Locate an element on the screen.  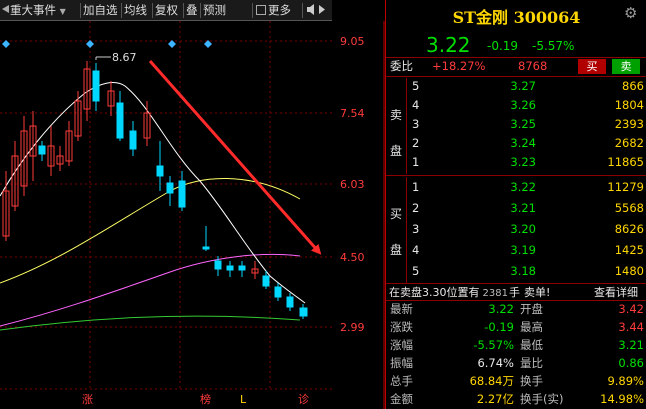
price-change: -0.19 is located at coordinates (503, 46).